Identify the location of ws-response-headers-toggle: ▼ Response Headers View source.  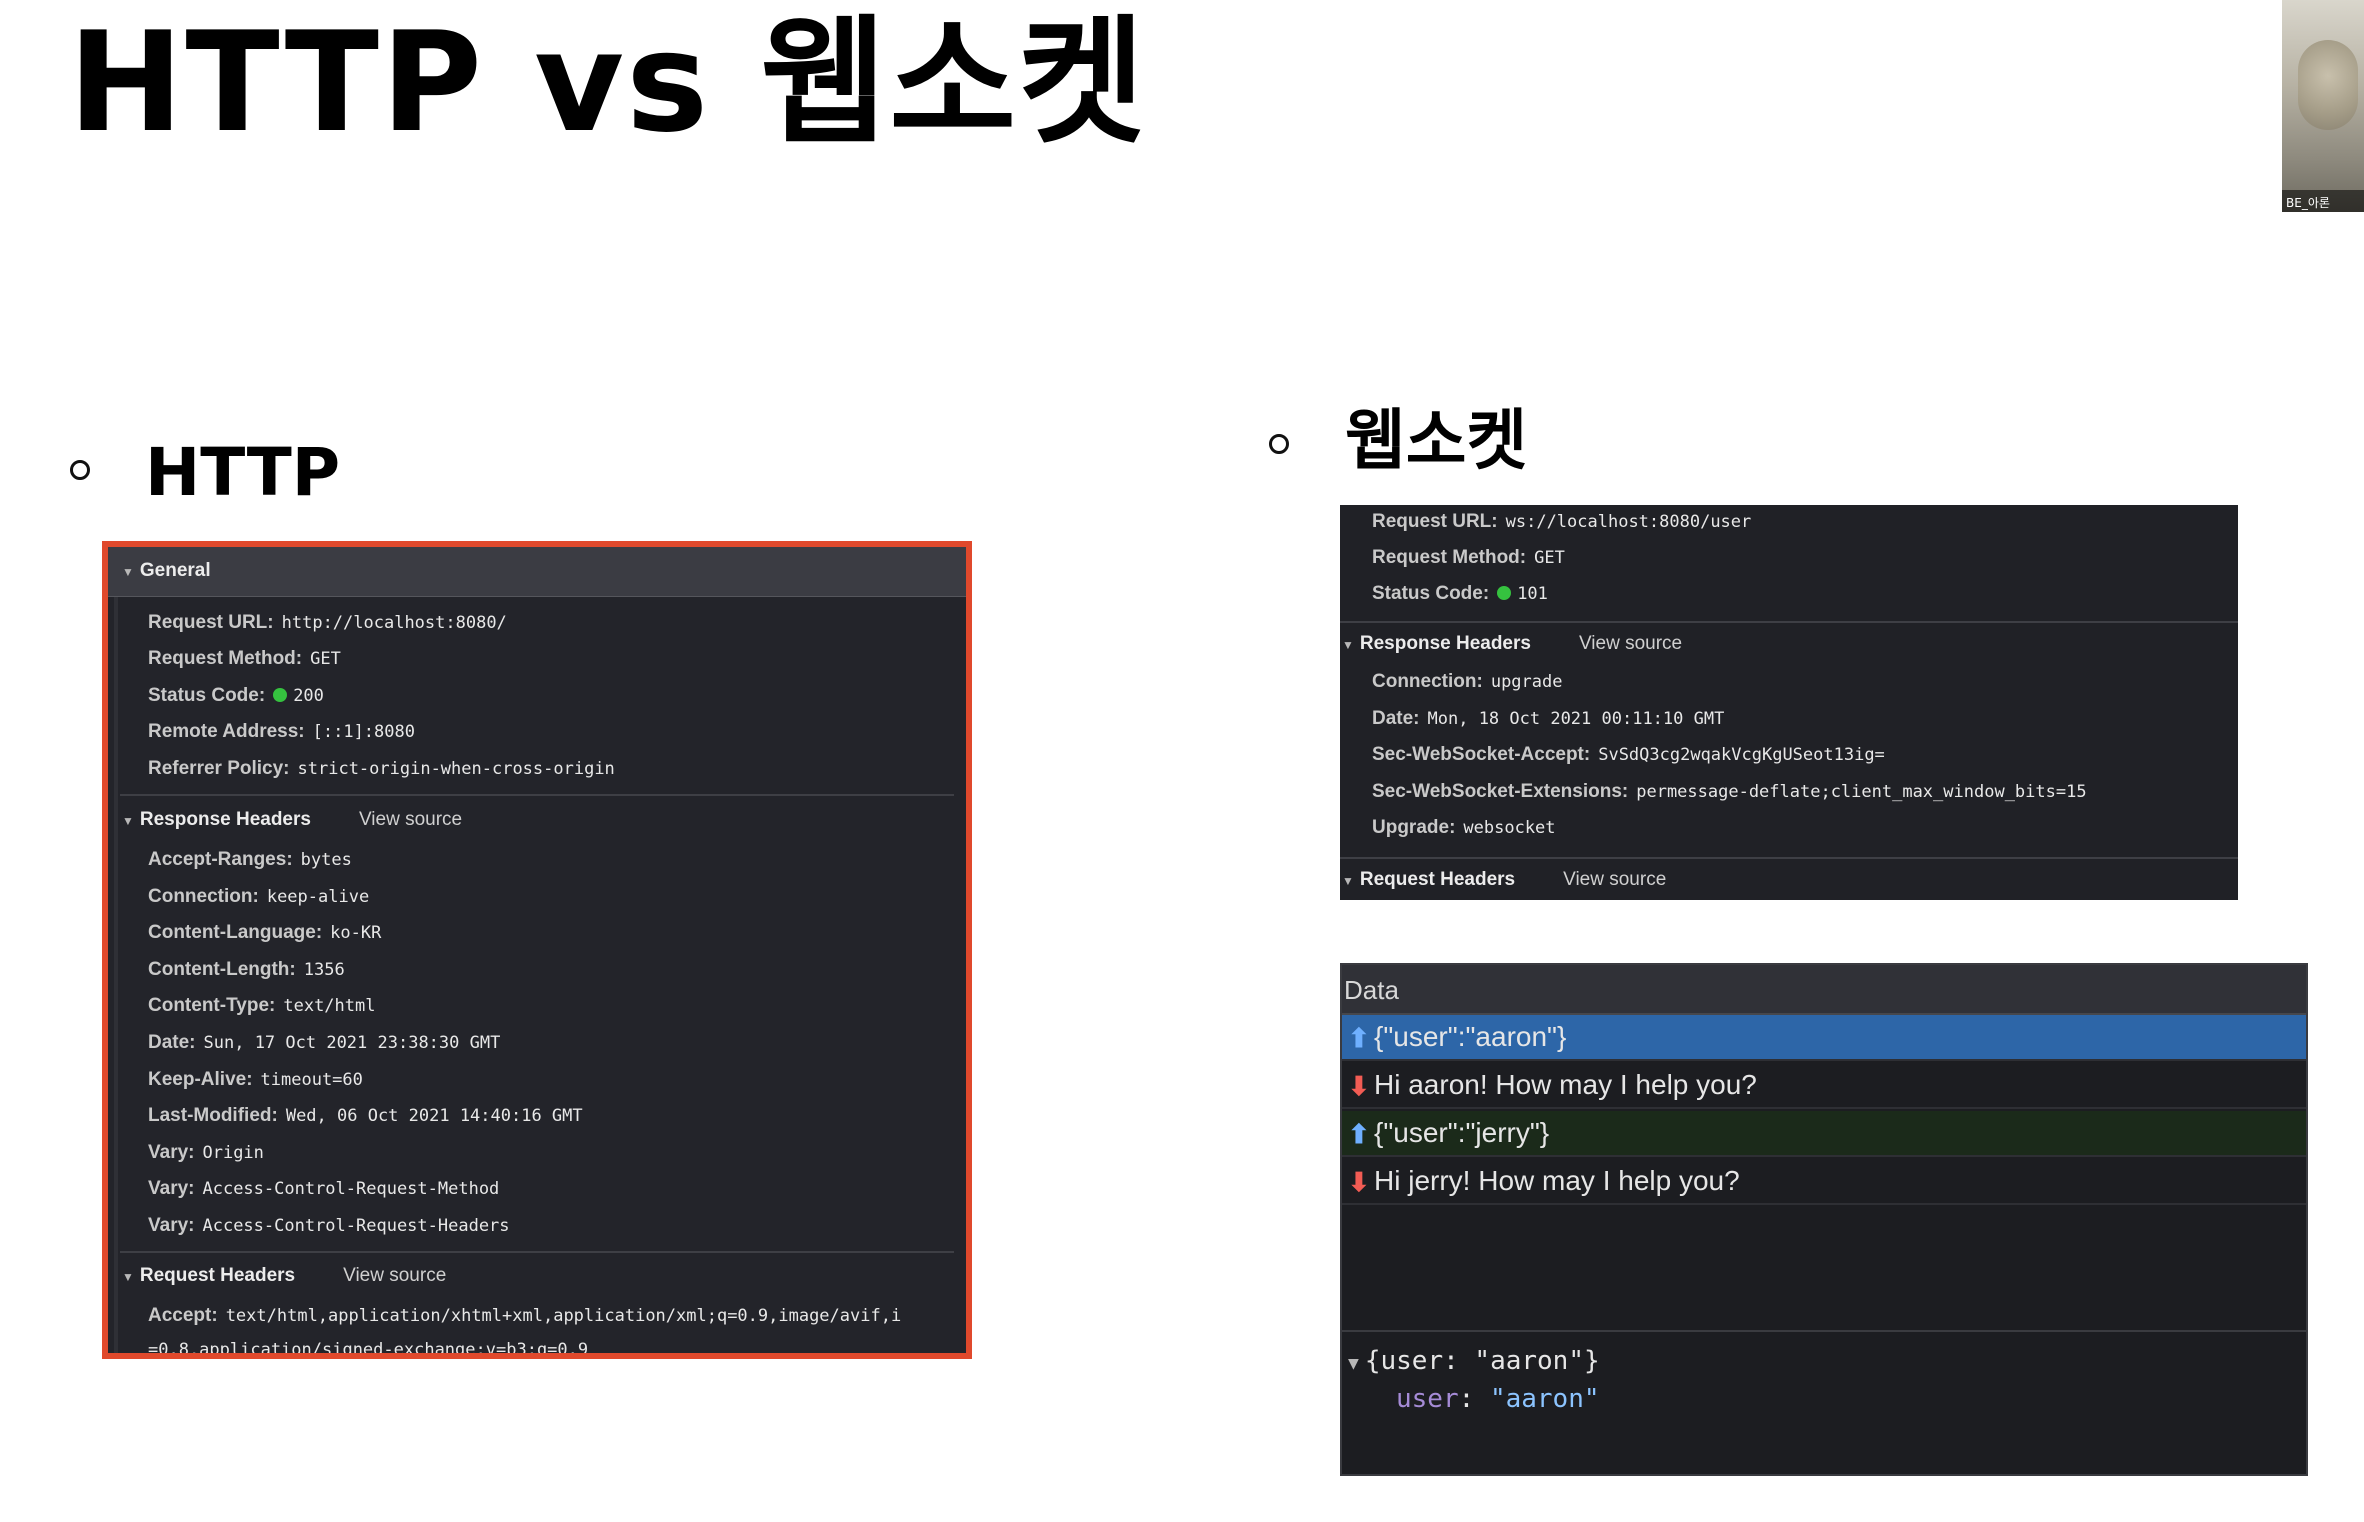
(1512, 644).